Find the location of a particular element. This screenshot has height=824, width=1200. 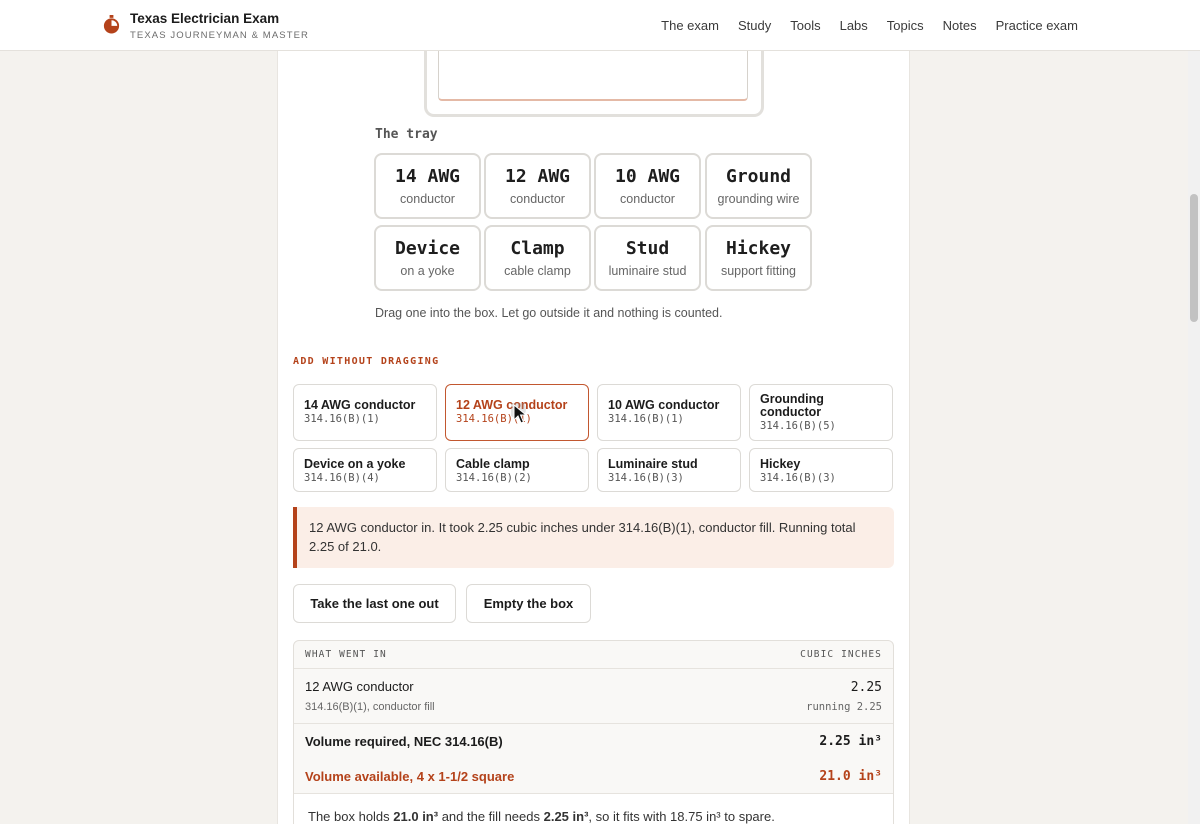

tile-sub: on a yoke is located at coordinates (427, 271).